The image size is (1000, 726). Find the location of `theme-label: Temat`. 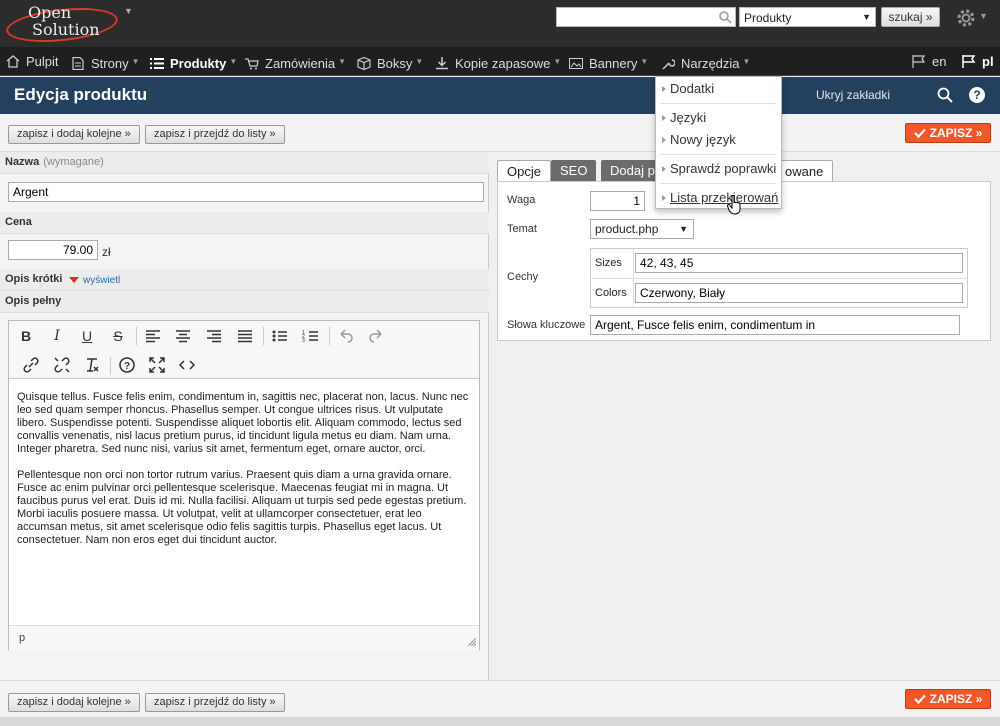

theme-label: Temat is located at coordinates (522, 229).